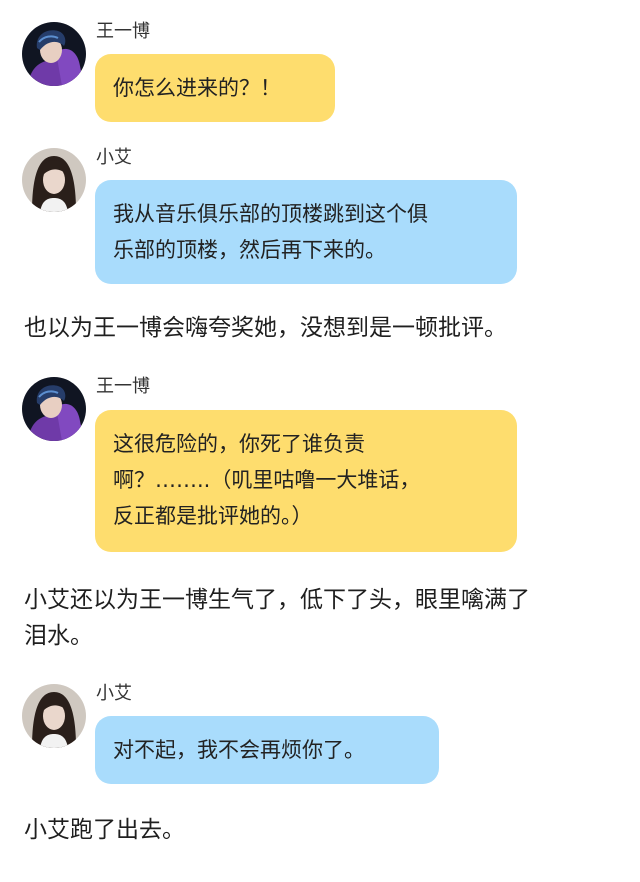  I want to click on bubble-text-line: 乐部的顶楼，然后再下来的。, so click(249, 250).